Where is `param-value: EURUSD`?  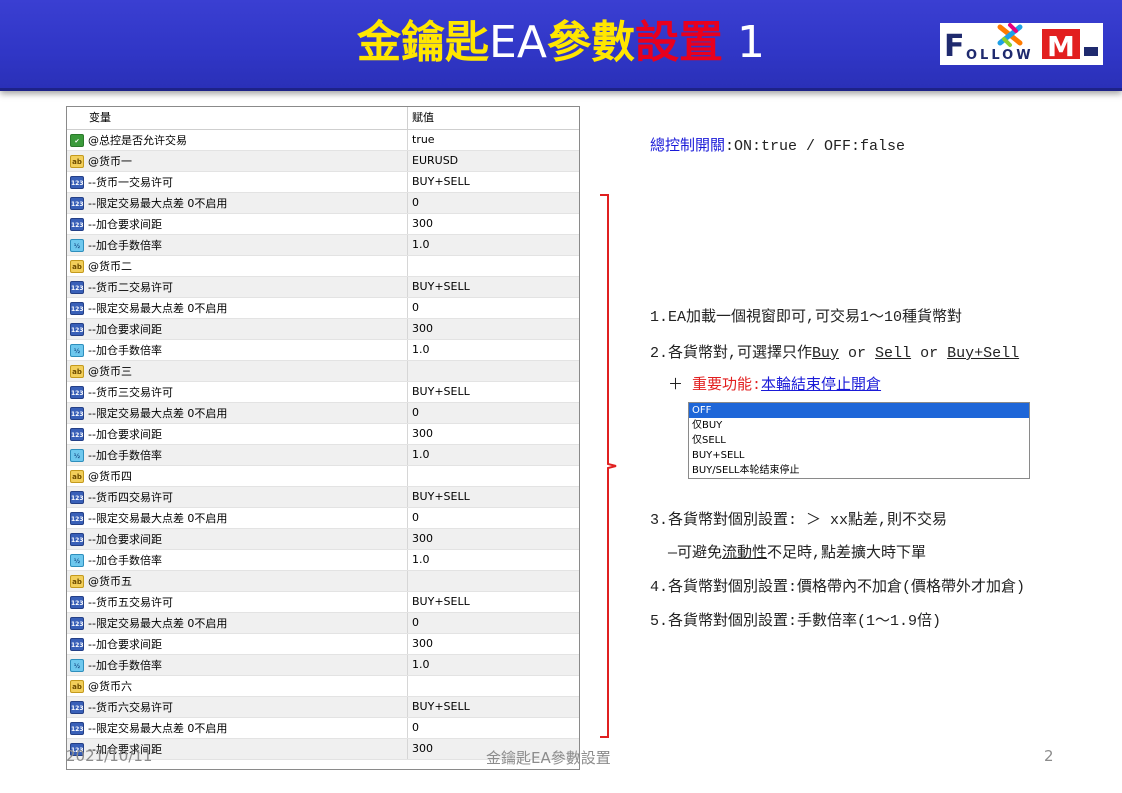 param-value: EURUSD is located at coordinates (433, 161).